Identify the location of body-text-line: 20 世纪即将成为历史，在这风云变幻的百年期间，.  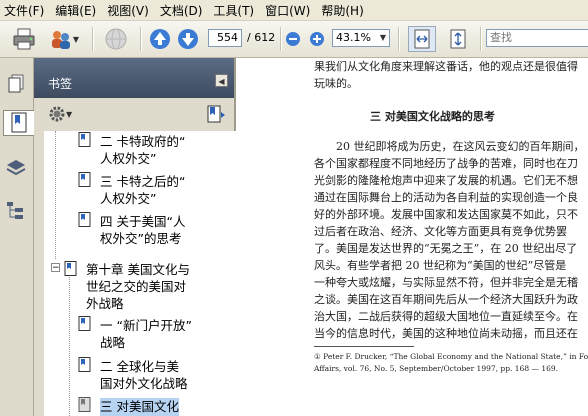
(460, 146).